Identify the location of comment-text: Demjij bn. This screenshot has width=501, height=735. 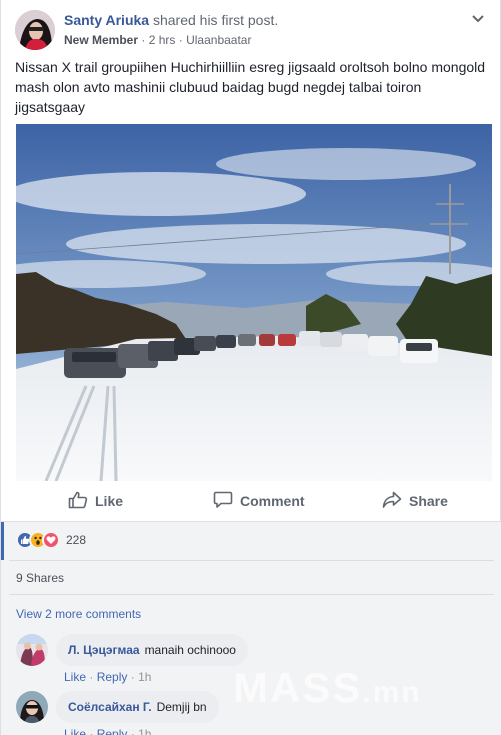
(181, 707).